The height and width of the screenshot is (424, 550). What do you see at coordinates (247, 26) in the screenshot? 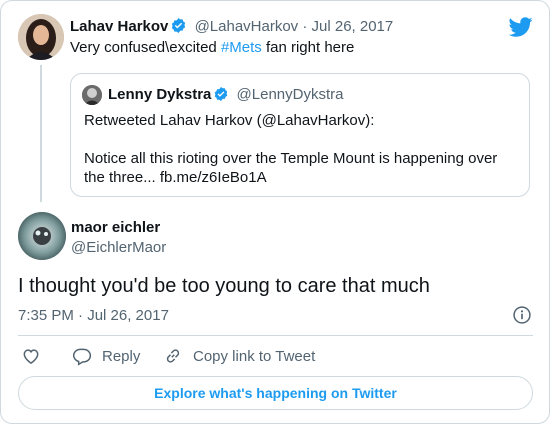
I see `author-handle: @LahavHarkov` at bounding box center [247, 26].